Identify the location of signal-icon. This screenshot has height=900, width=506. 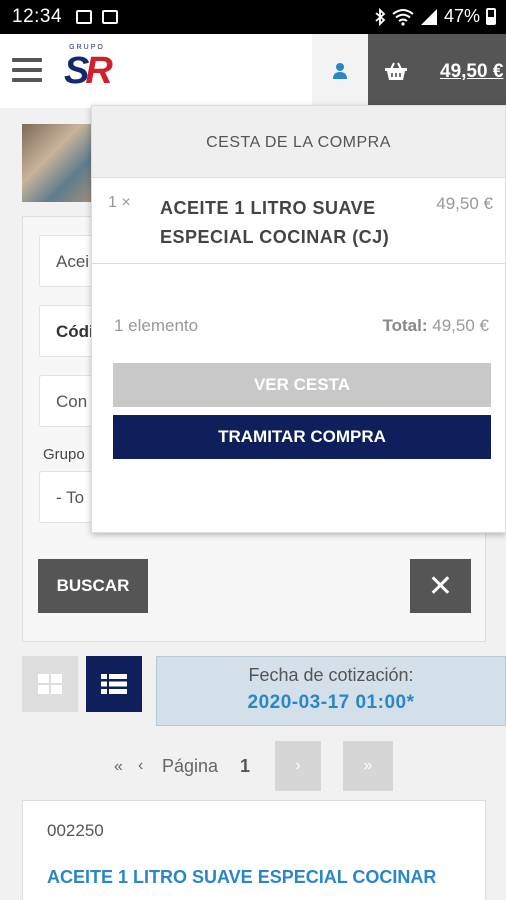
(428, 16).